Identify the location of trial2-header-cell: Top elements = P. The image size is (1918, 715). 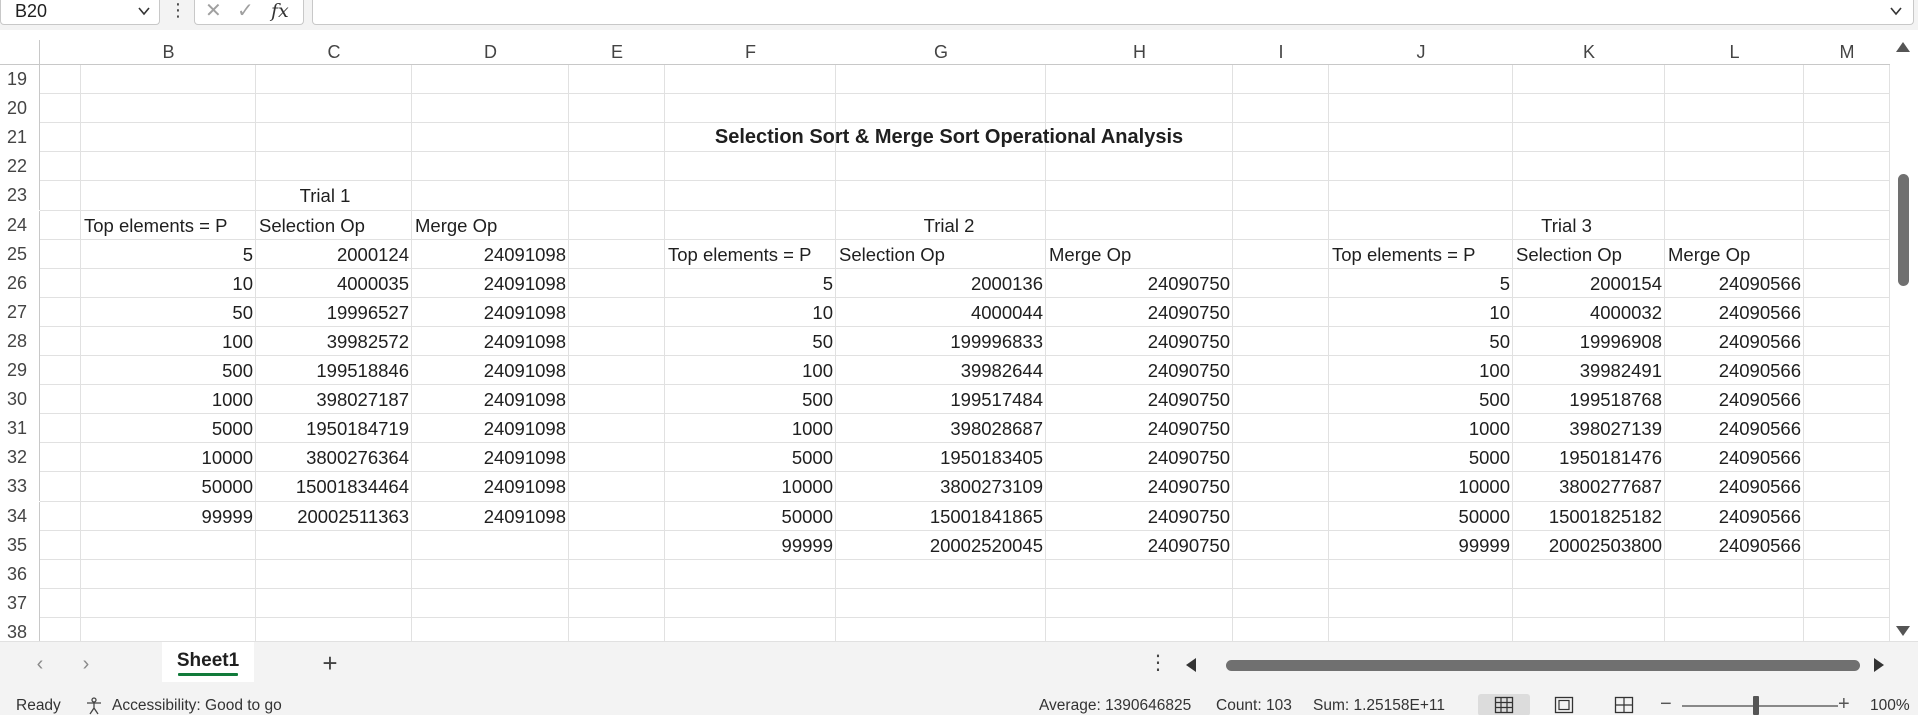
(750, 254).